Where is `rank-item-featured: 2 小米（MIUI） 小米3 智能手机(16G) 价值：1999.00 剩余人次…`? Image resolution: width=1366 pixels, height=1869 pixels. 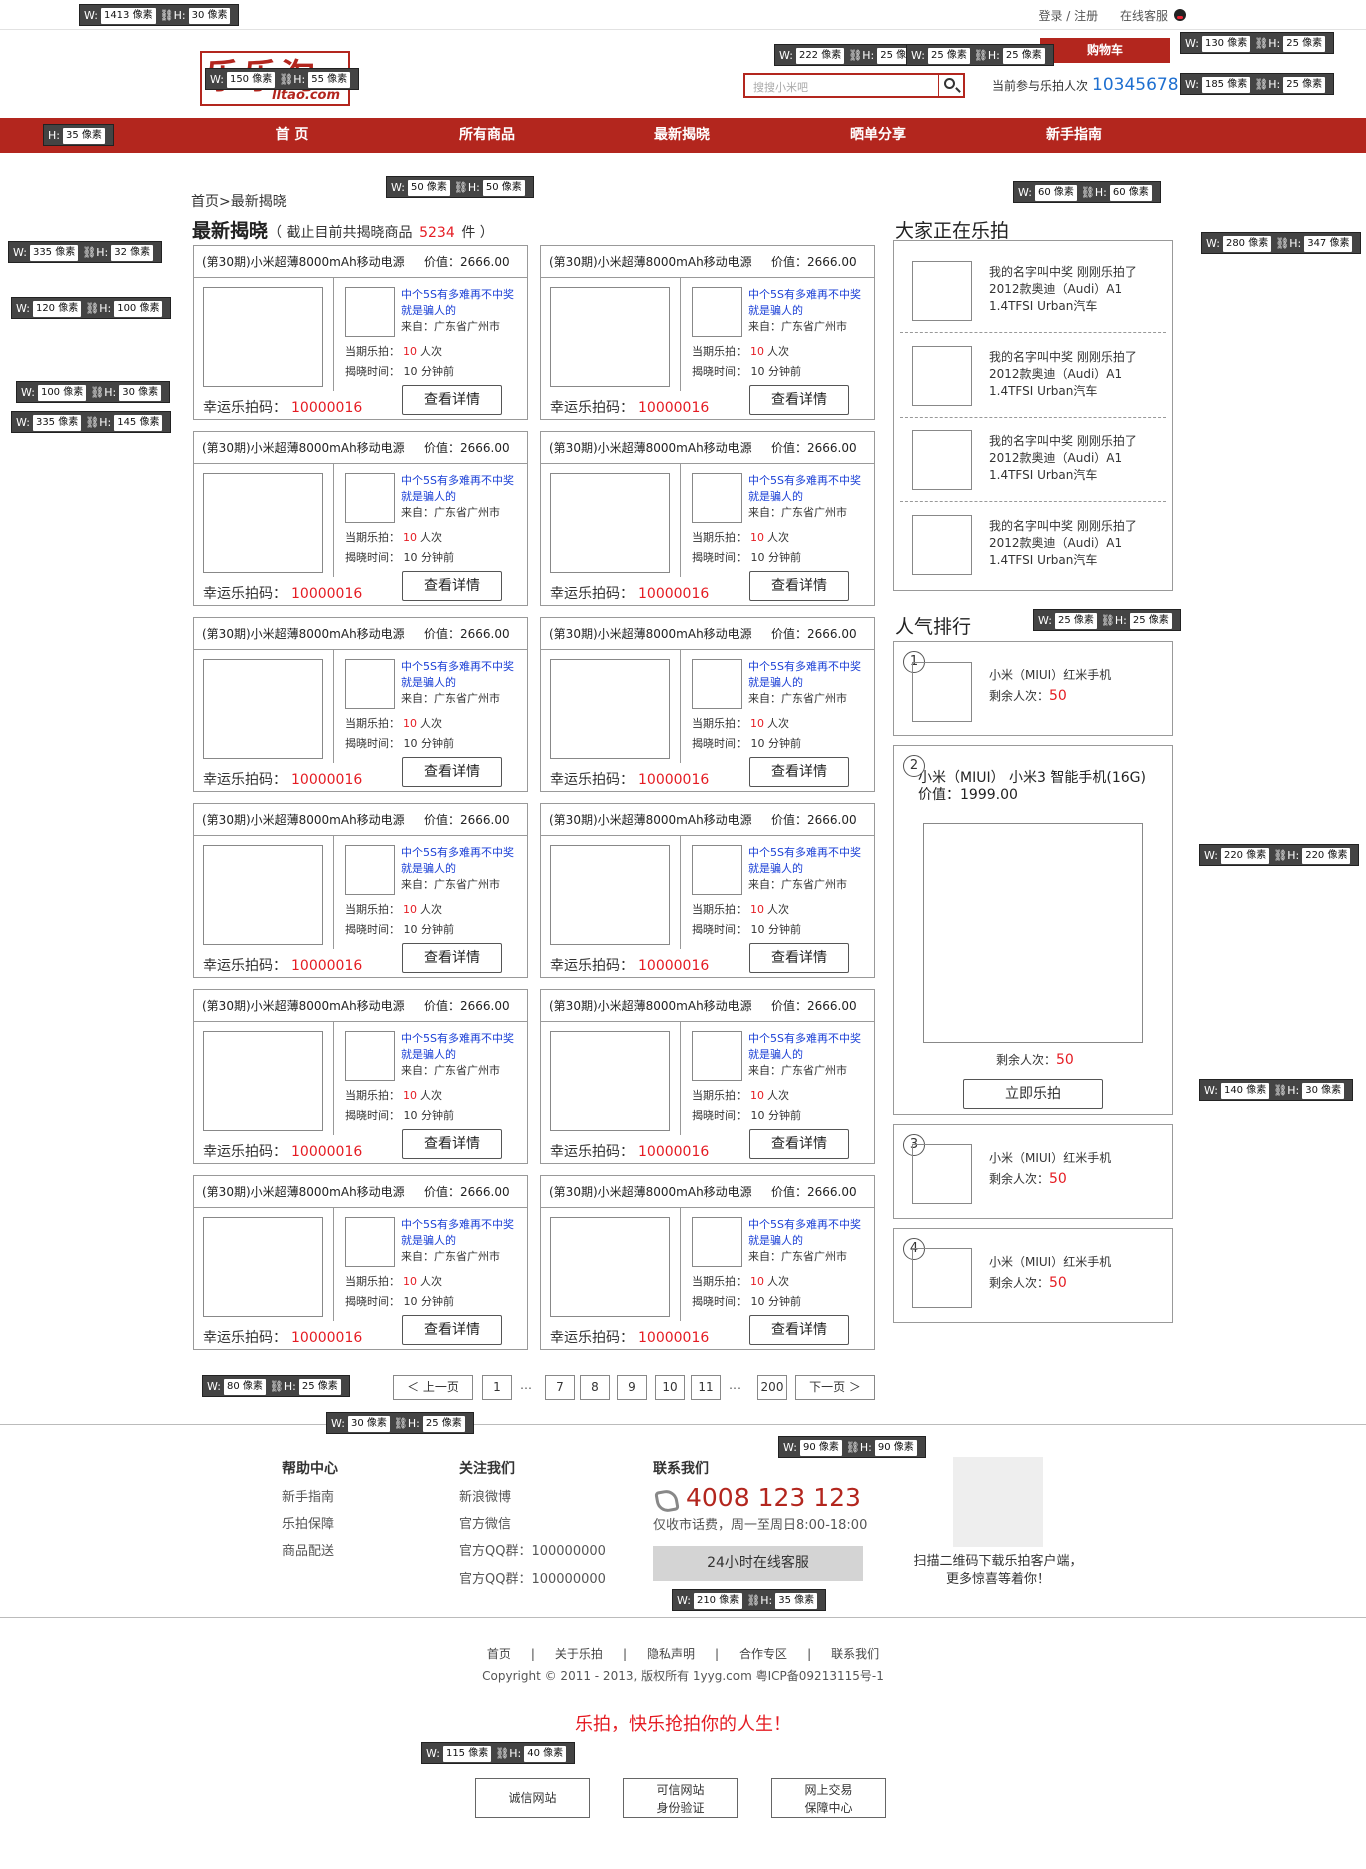 rank-item-featured: 2 小米（MIUI） 小米3 智能手机(16G) 价值：1999.00 剩余人次… is located at coordinates (1033, 930).